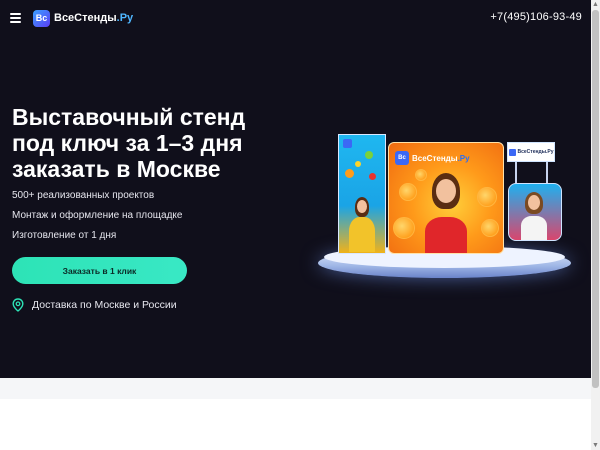 Image resolution: width=600 pixels, height=450 pixels. Describe the element at coordinates (536, 17) in the screenshot. I see `phone-link: +7(495)106-93-49` at that location.